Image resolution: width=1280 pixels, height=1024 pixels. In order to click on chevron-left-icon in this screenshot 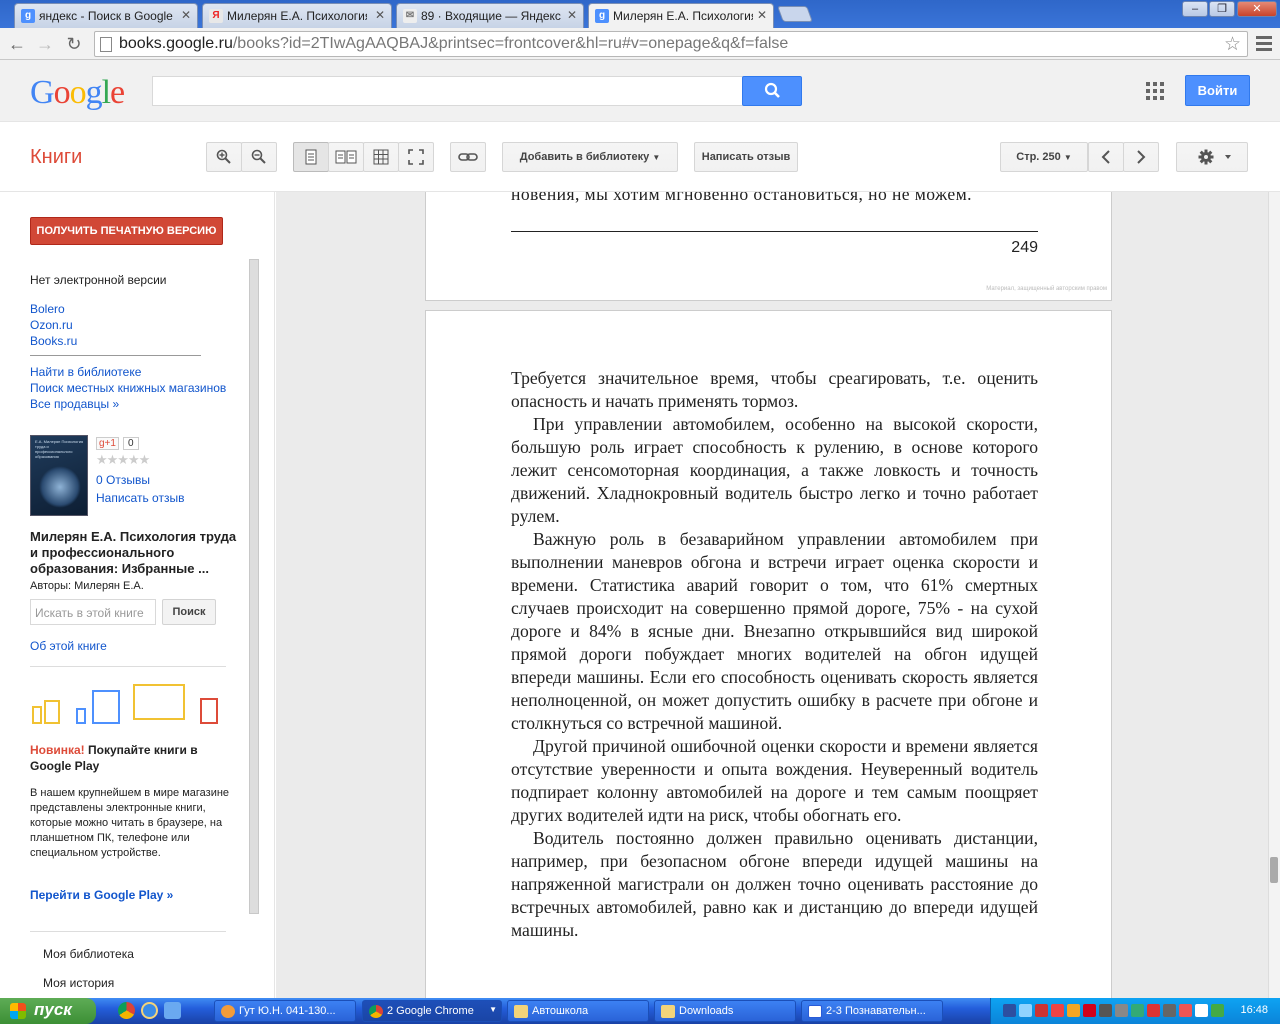, I will do `click(1105, 157)`.